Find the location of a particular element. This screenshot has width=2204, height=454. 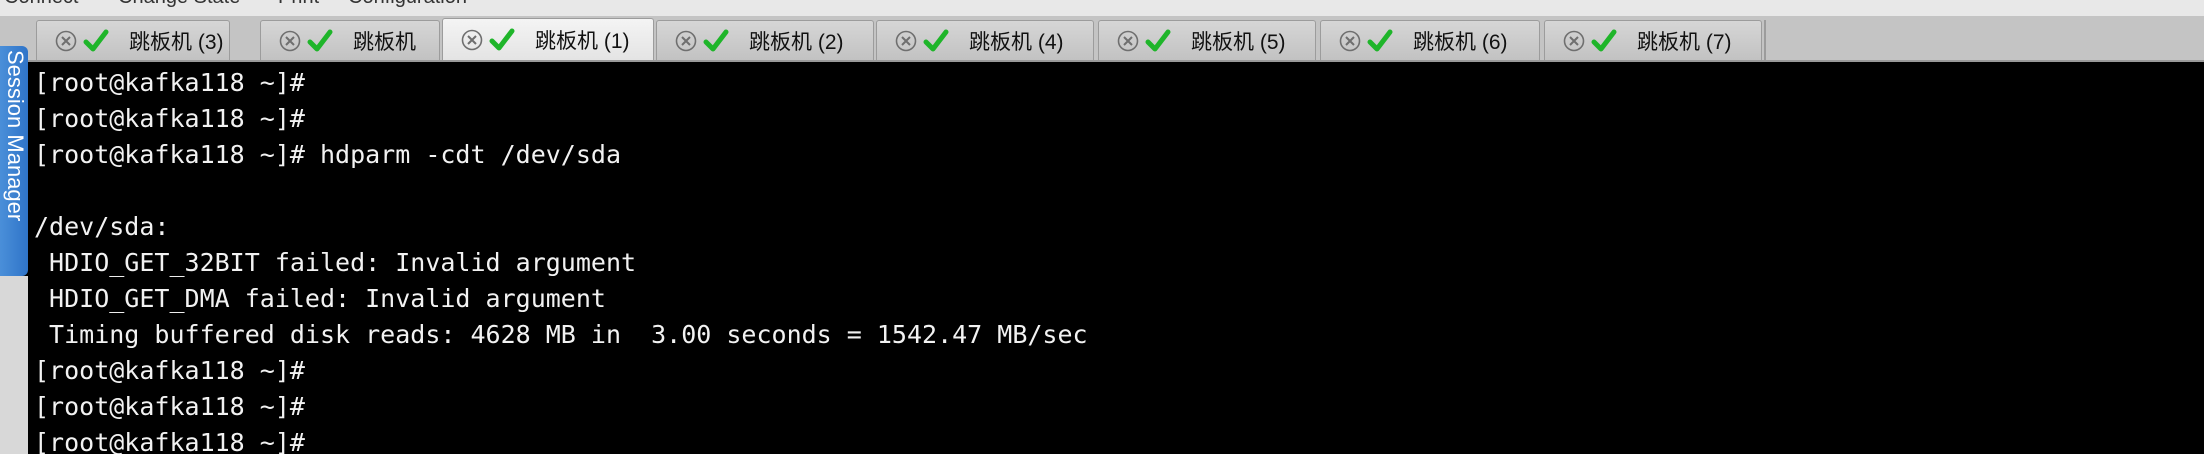

tab-jump-host-6: 跳板机 (6) is located at coordinates (1430, 40).